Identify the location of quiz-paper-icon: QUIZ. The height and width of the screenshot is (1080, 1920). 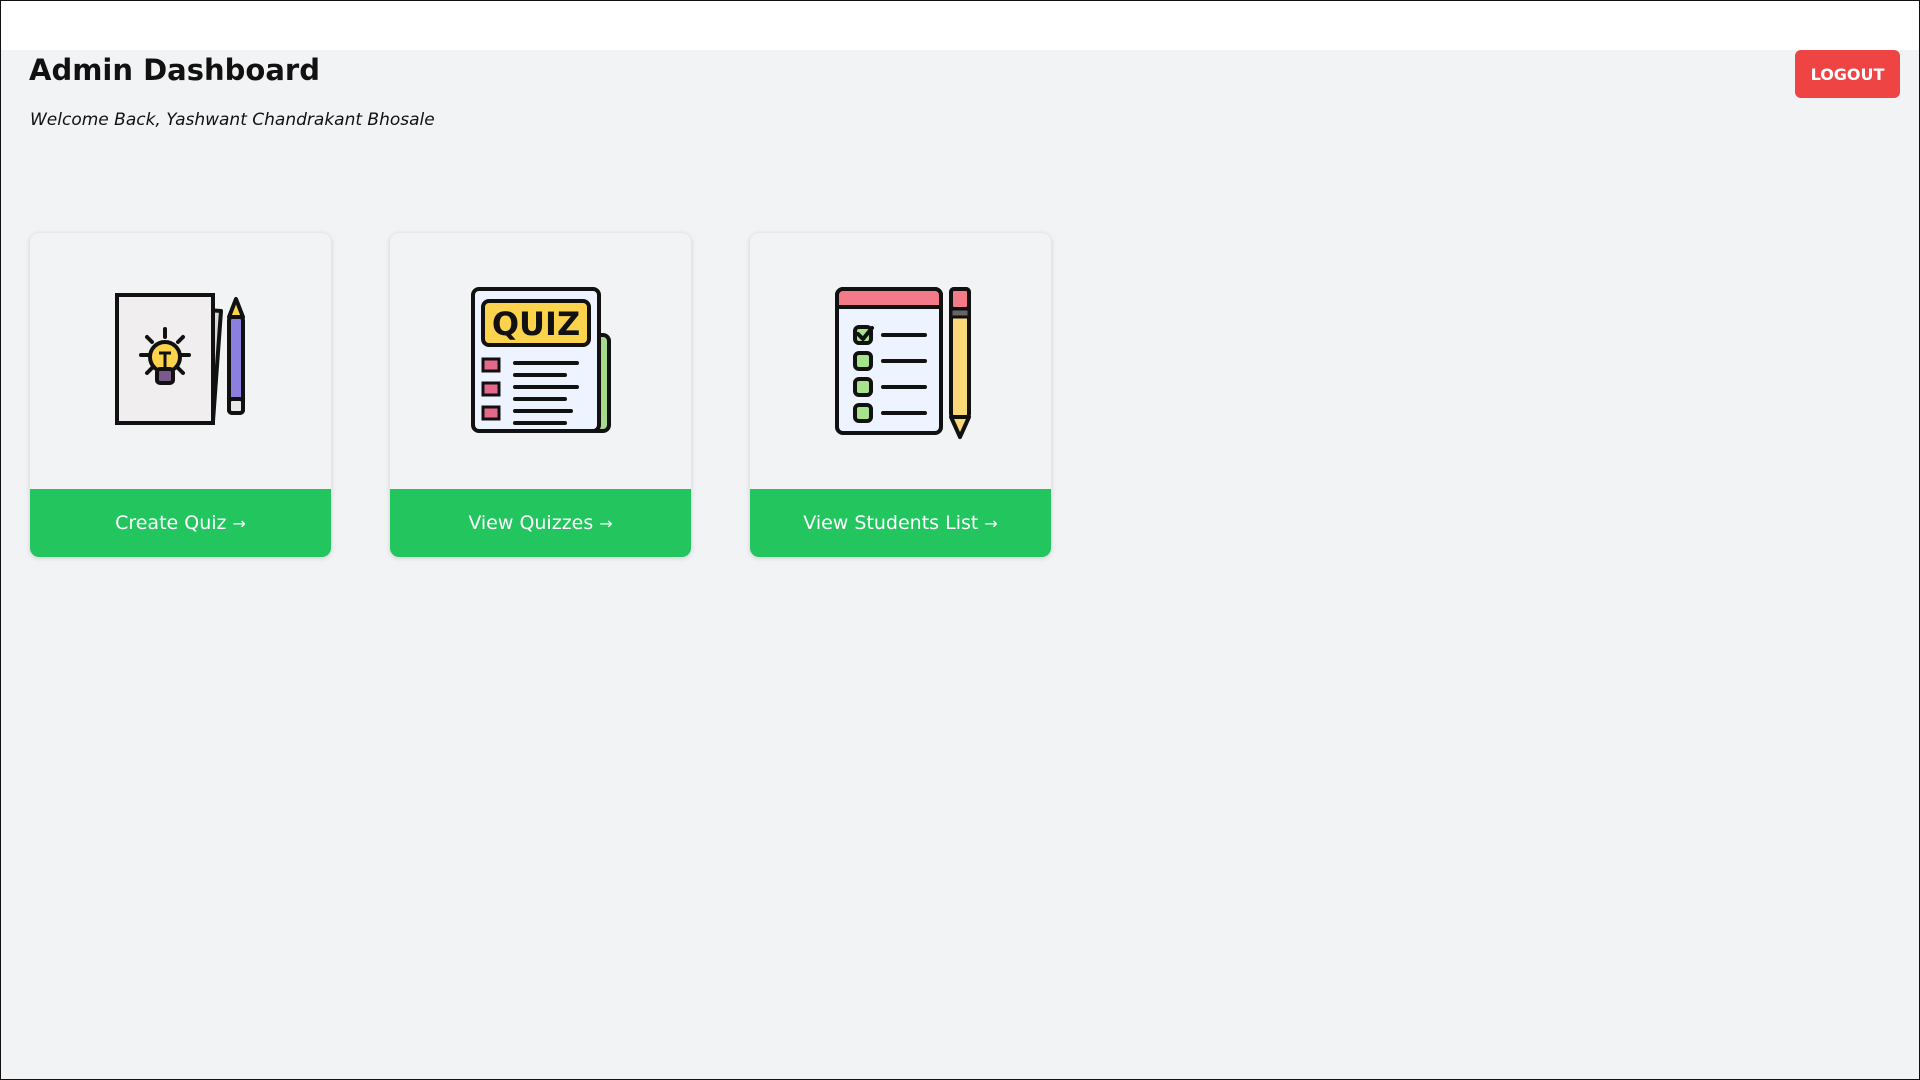
(540, 360).